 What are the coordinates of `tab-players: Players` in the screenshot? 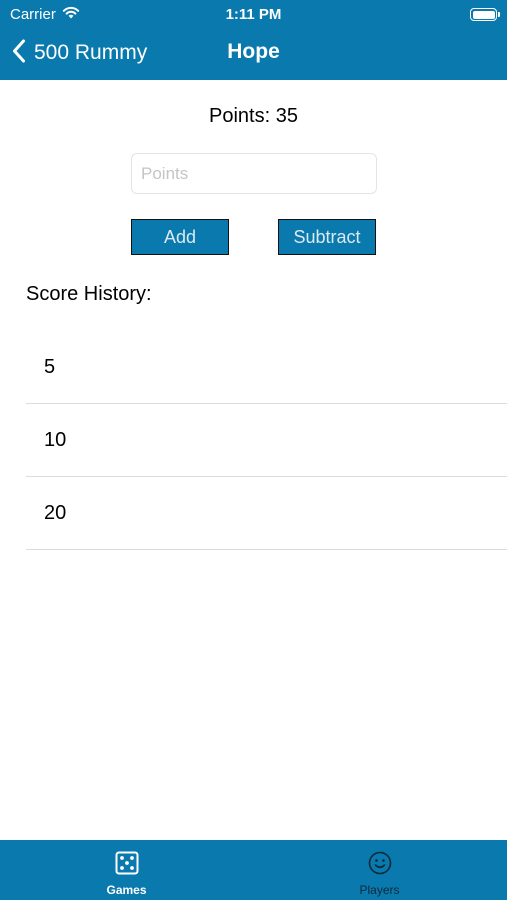 It's located at (379, 870).